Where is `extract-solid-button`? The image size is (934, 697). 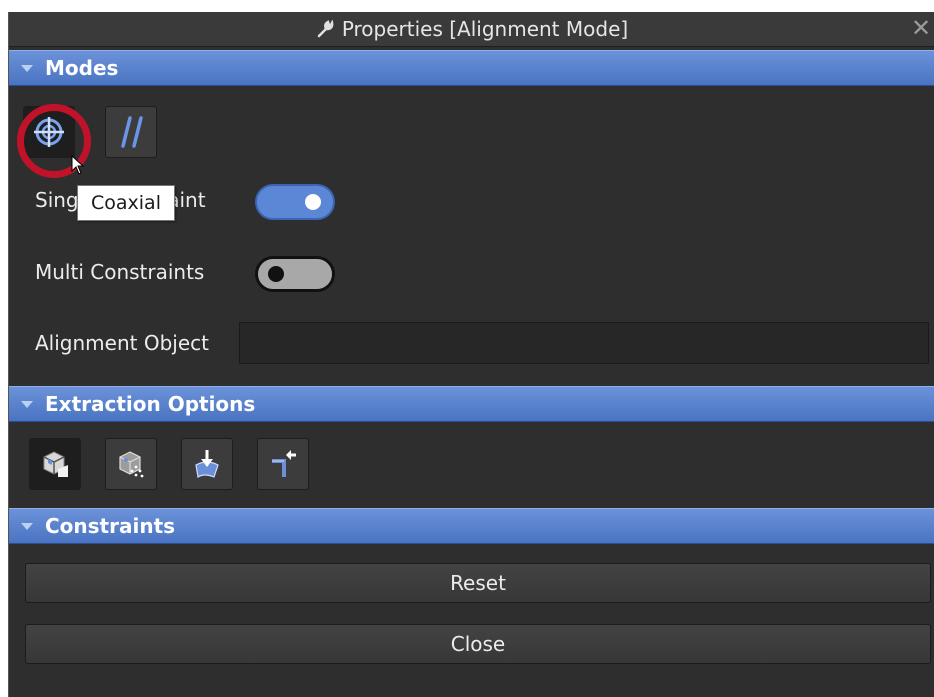
extract-solid-button is located at coordinates (55, 464).